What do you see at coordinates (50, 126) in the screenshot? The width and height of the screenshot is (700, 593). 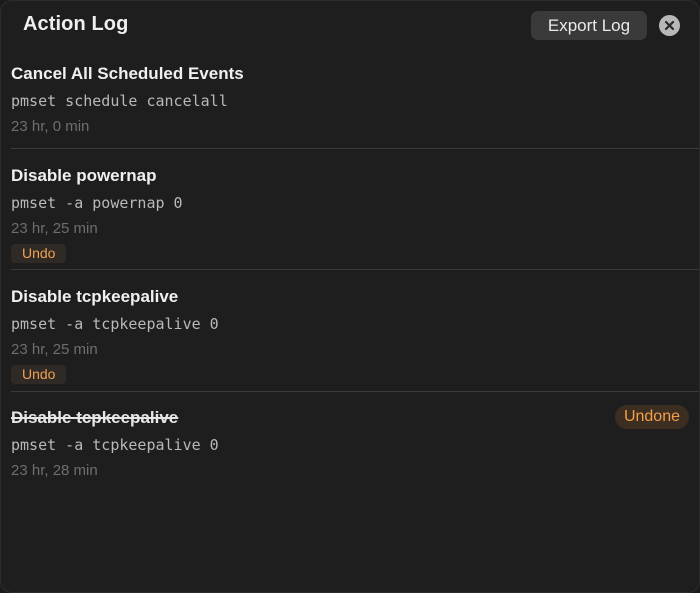 I see `entry-time: 23 hr, 0 min` at bounding box center [50, 126].